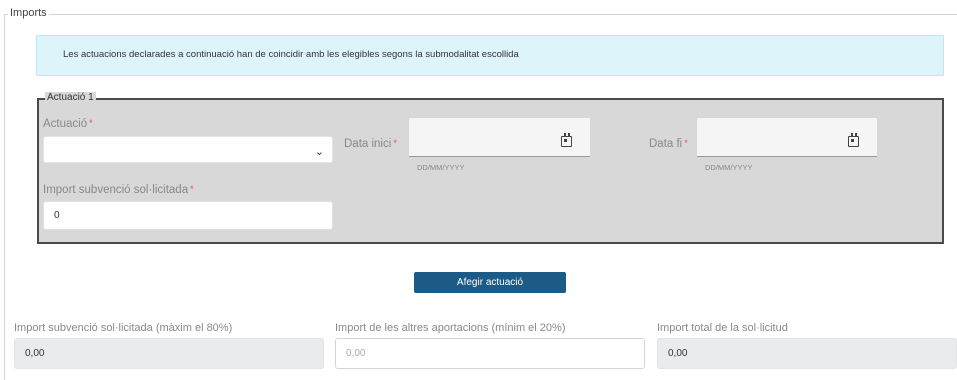  I want to click on import-total-field: 0,00, so click(807, 353).